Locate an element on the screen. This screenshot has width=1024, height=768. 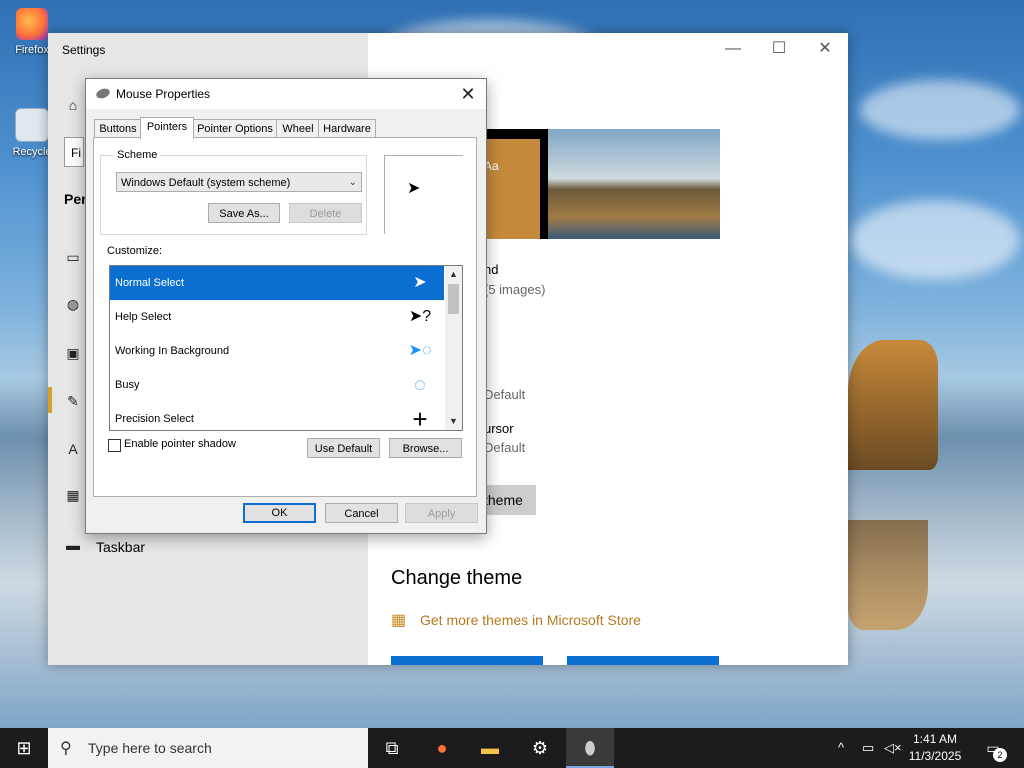
tab-pointer-options: Pointer Options is located at coordinates (235, 128).